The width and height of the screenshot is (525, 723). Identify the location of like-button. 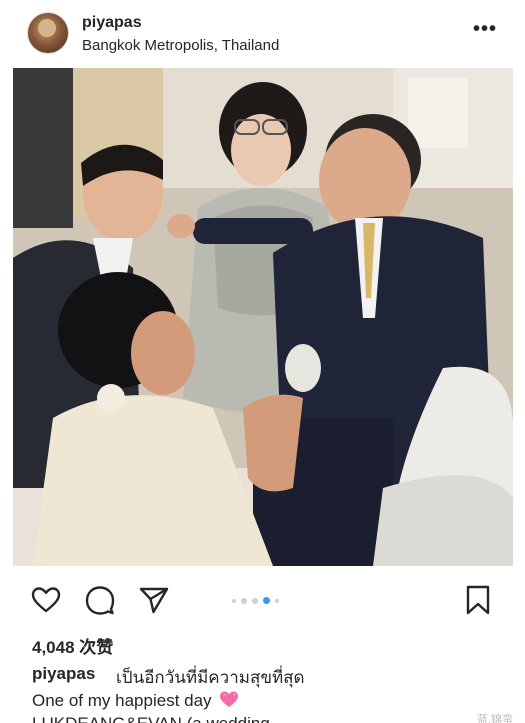
(46, 600).